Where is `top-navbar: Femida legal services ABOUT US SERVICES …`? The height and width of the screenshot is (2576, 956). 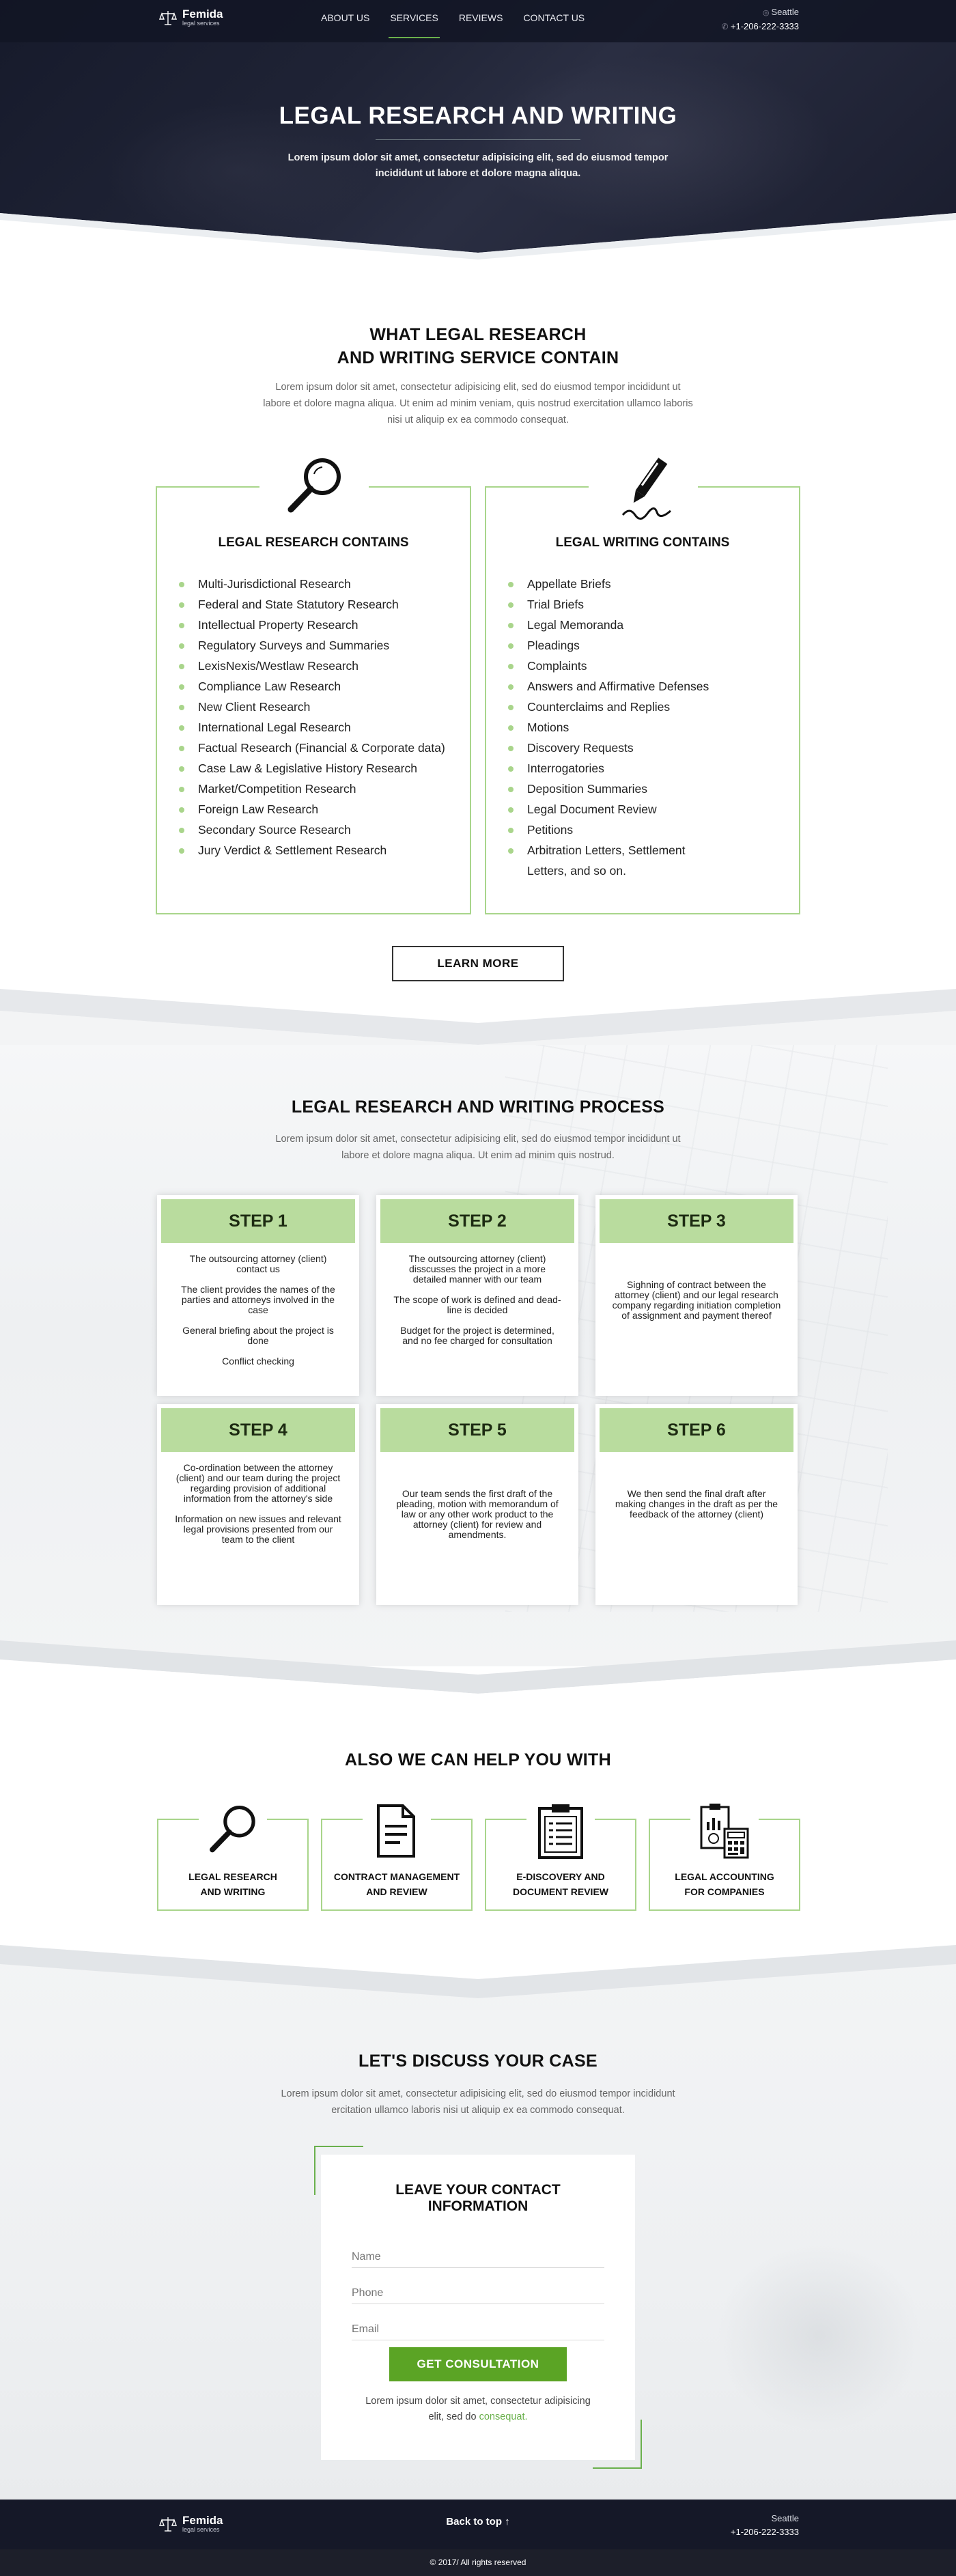
top-navbar: Femida legal services ABOUT US SERVICES … is located at coordinates (478, 21).